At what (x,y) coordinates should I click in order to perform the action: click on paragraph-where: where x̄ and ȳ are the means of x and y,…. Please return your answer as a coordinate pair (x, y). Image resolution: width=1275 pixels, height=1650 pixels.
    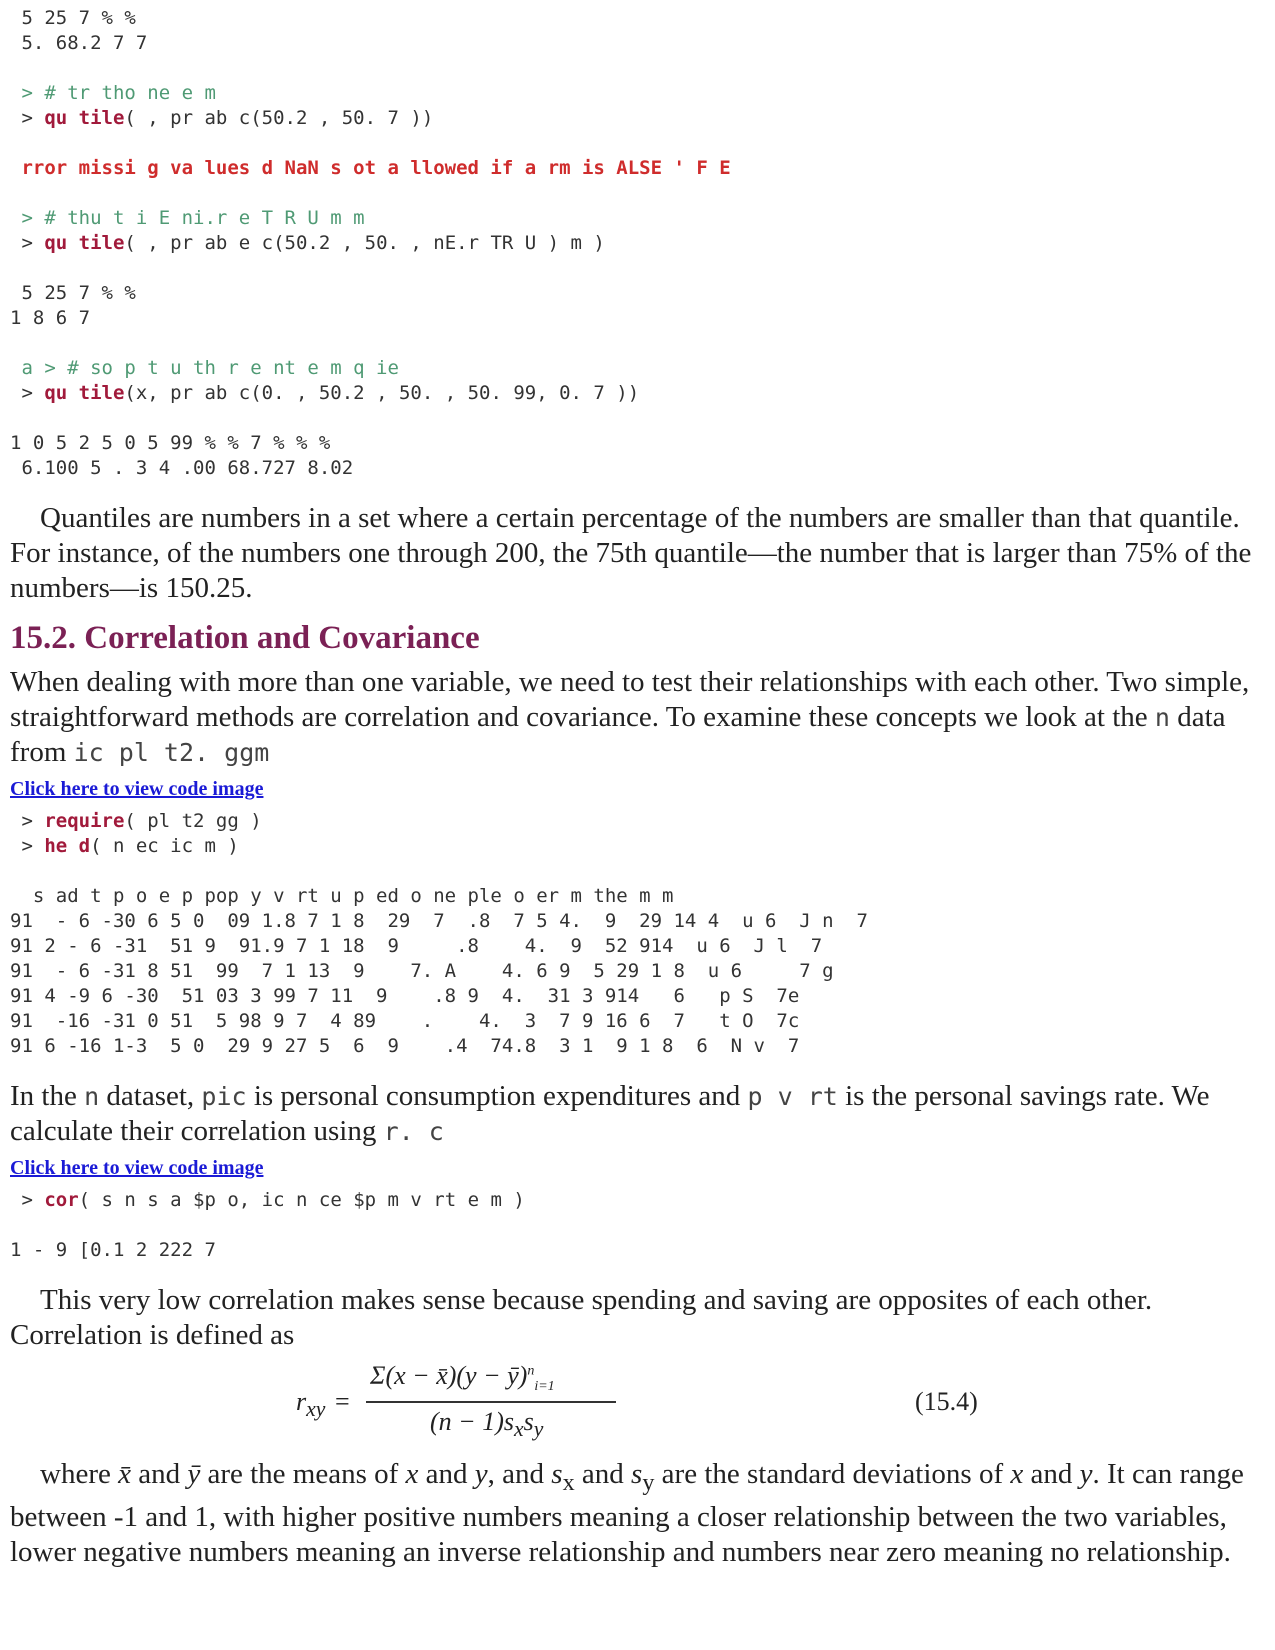
    Looking at the image, I should click on (637, 1513).